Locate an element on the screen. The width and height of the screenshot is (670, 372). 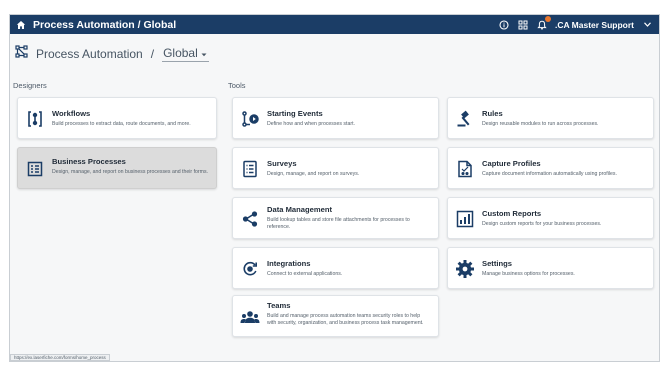
breadcrumb-app: Process Automation is located at coordinates (89, 54).